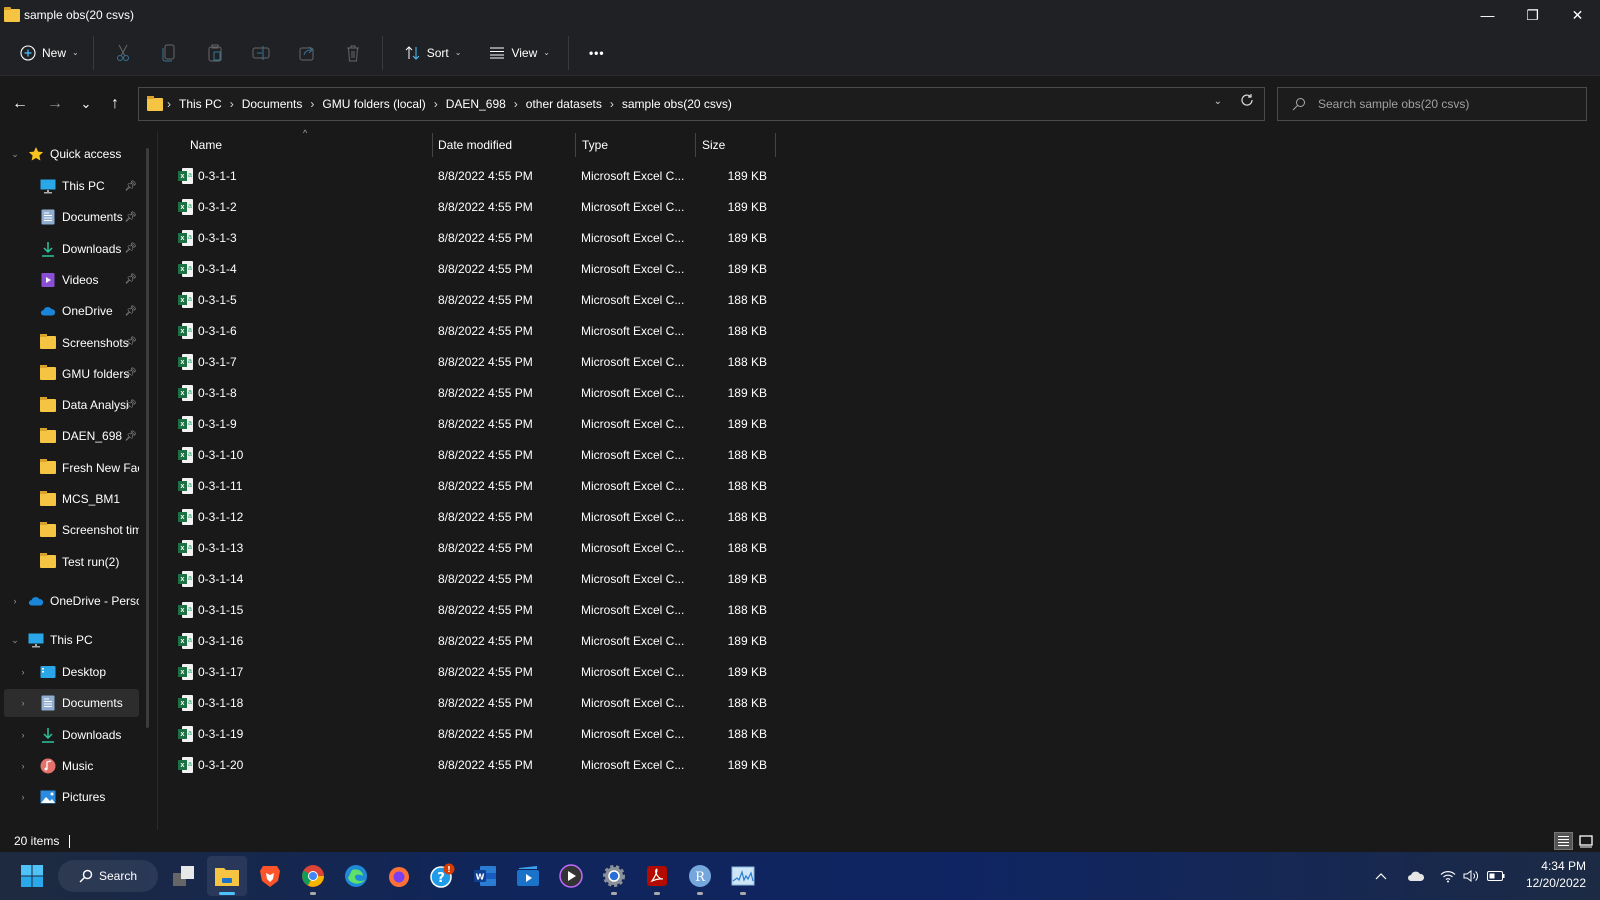 This screenshot has height=900, width=1600. I want to click on start-button, so click(32, 876).